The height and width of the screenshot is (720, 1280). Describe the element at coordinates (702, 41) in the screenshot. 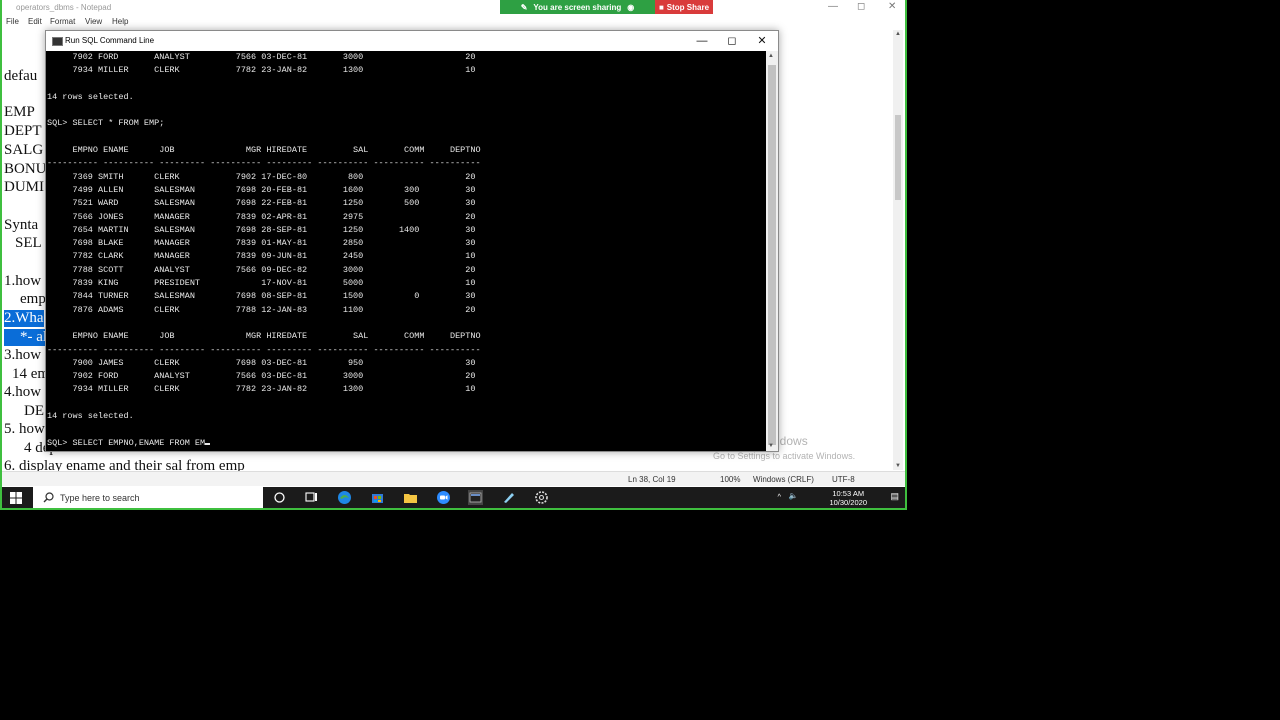

I see `minimize-button: —` at that location.